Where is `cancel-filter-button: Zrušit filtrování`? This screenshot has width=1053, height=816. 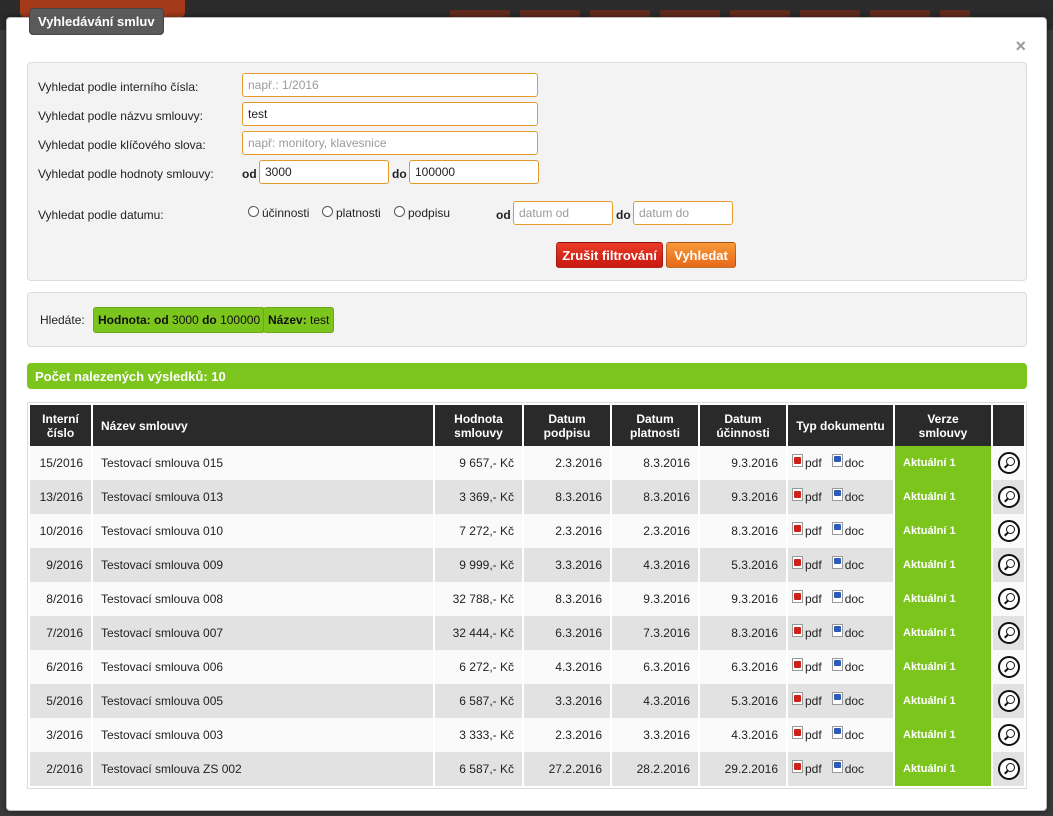
cancel-filter-button: Zrušit filtrování is located at coordinates (609, 255).